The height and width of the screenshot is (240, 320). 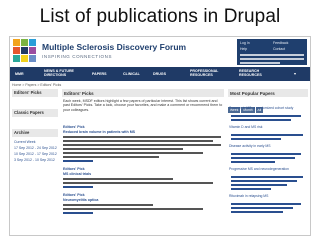 I want to click on site-logo-icon, so click(x=26, y=52).